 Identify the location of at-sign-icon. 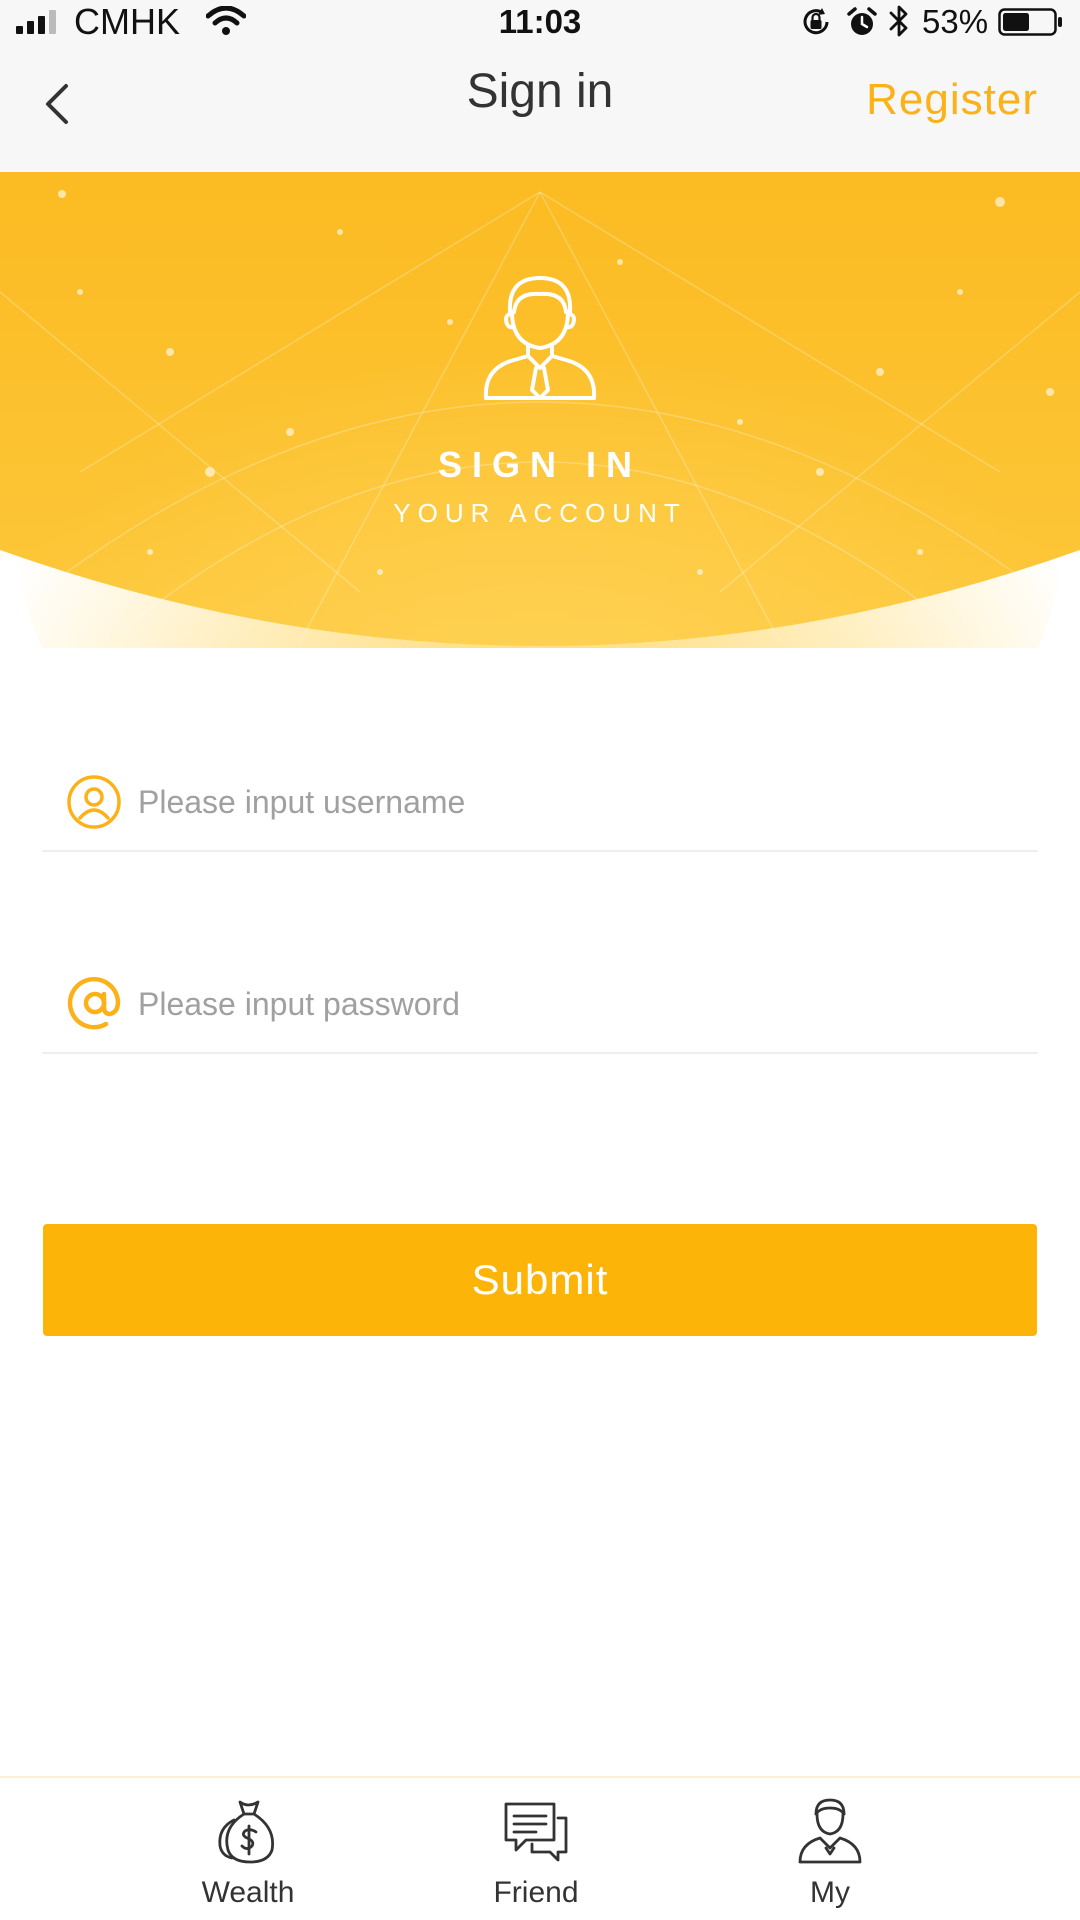
(94, 1003).